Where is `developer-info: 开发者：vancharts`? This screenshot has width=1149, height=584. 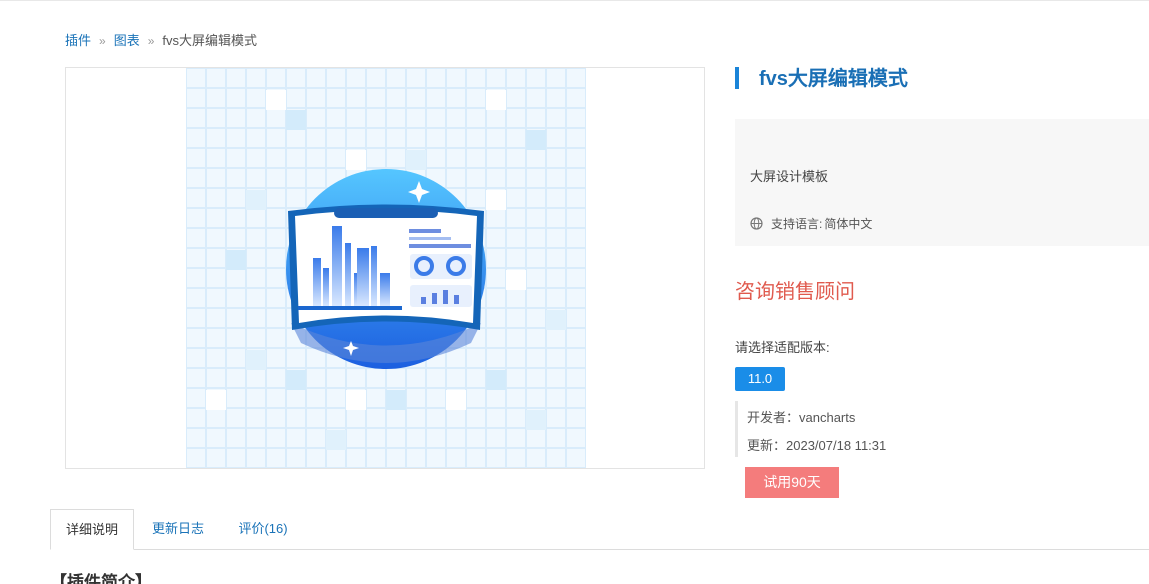
developer-info: 开发者：vancharts is located at coordinates (801, 417).